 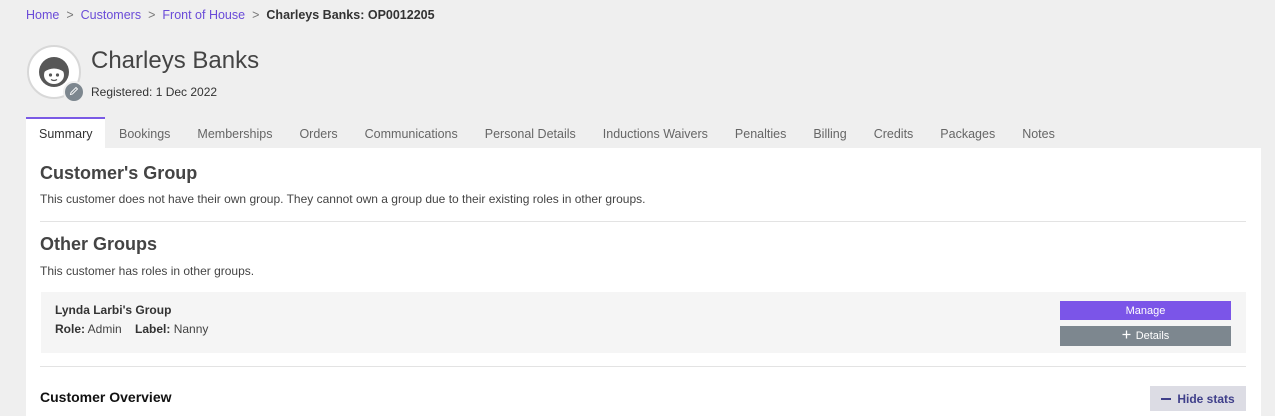 I want to click on tab-penalties: Penalties, so click(x=760, y=133).